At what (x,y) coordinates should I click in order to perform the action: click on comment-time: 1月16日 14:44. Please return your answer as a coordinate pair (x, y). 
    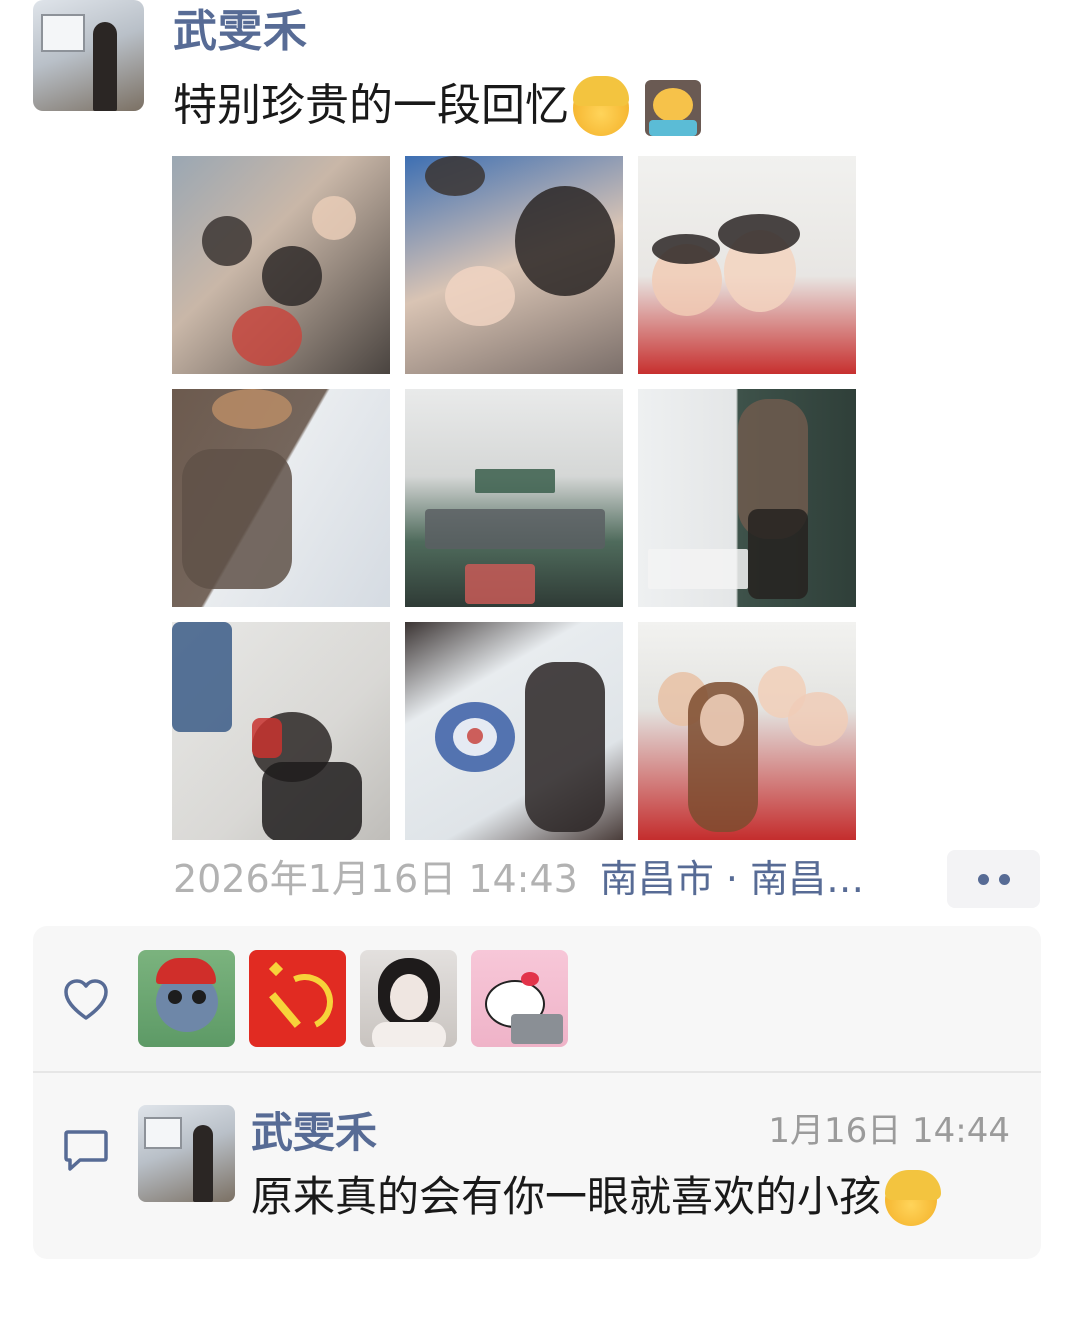
    Looking at the image, I should click on (889, 1131).